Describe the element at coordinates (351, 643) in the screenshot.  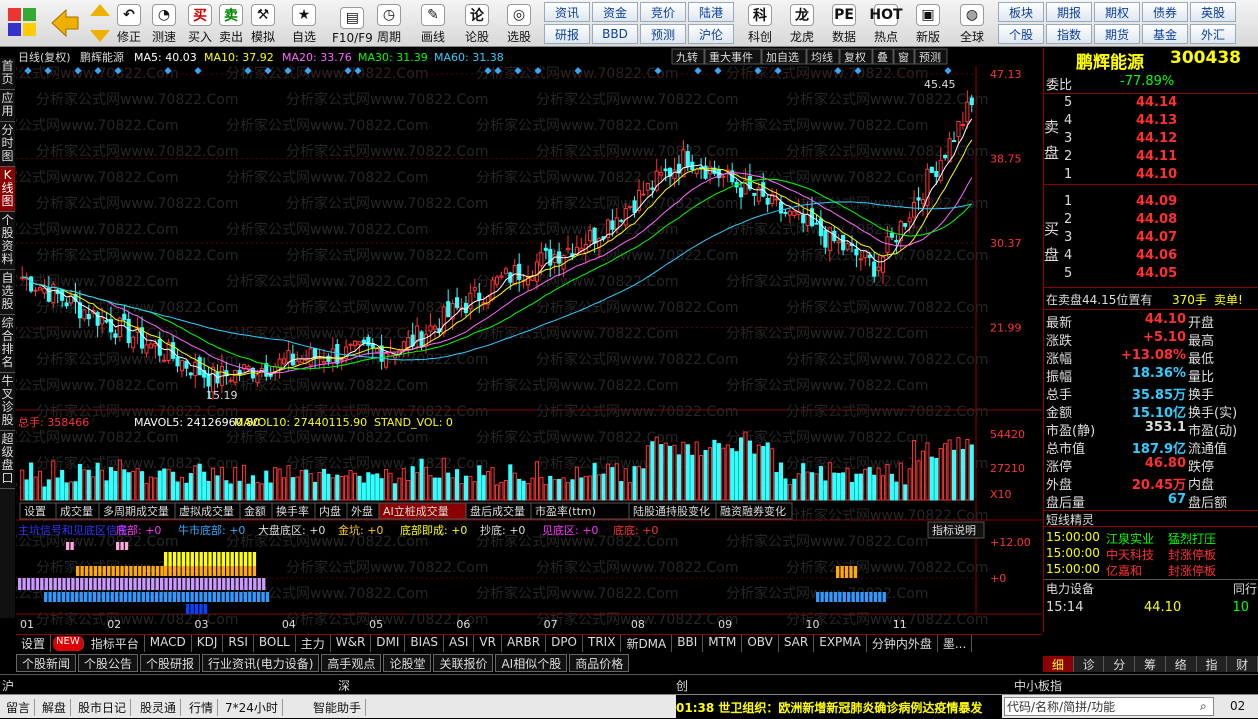
I see `indicator-tab: W&R` at that location.